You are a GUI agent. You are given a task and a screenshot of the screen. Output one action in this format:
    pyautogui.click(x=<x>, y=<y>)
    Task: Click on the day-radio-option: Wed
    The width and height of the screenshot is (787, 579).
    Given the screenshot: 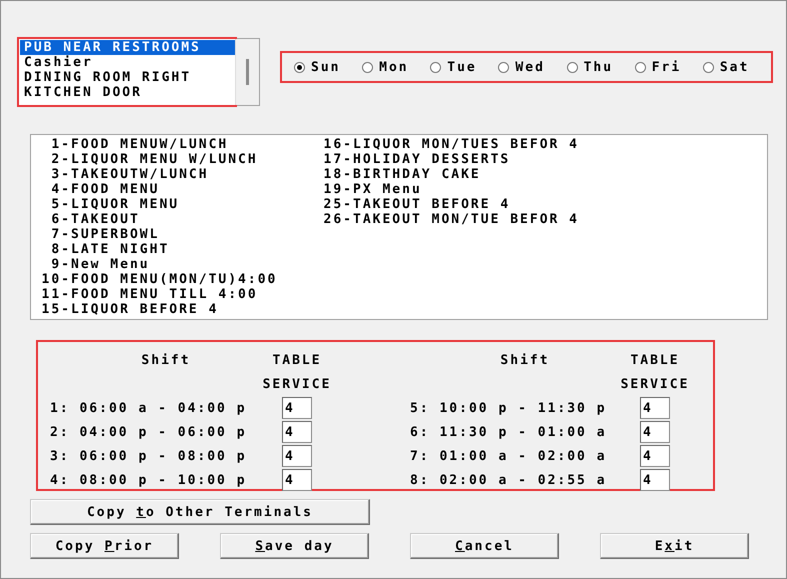 What is the action you would take?
    pyautogui.click(x=532, y=67)
    